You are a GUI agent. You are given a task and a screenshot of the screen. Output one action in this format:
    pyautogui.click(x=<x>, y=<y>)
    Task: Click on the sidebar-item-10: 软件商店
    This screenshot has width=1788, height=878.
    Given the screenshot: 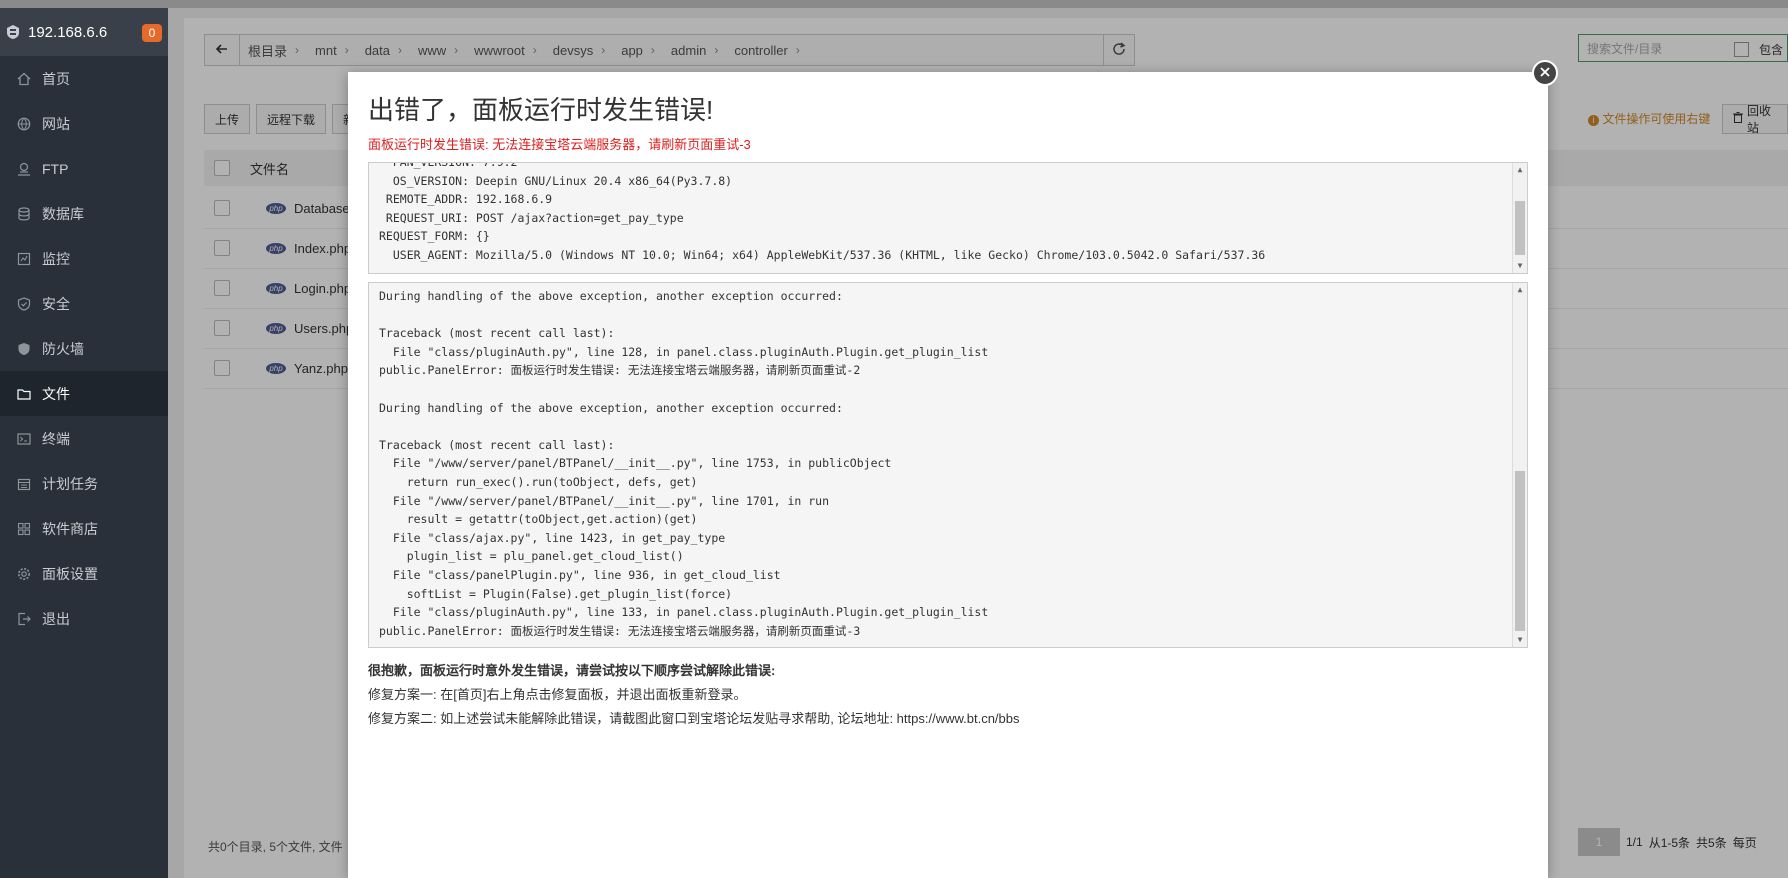 What is the action you would take?
    pyautogui.click(x=84, y=528)
    